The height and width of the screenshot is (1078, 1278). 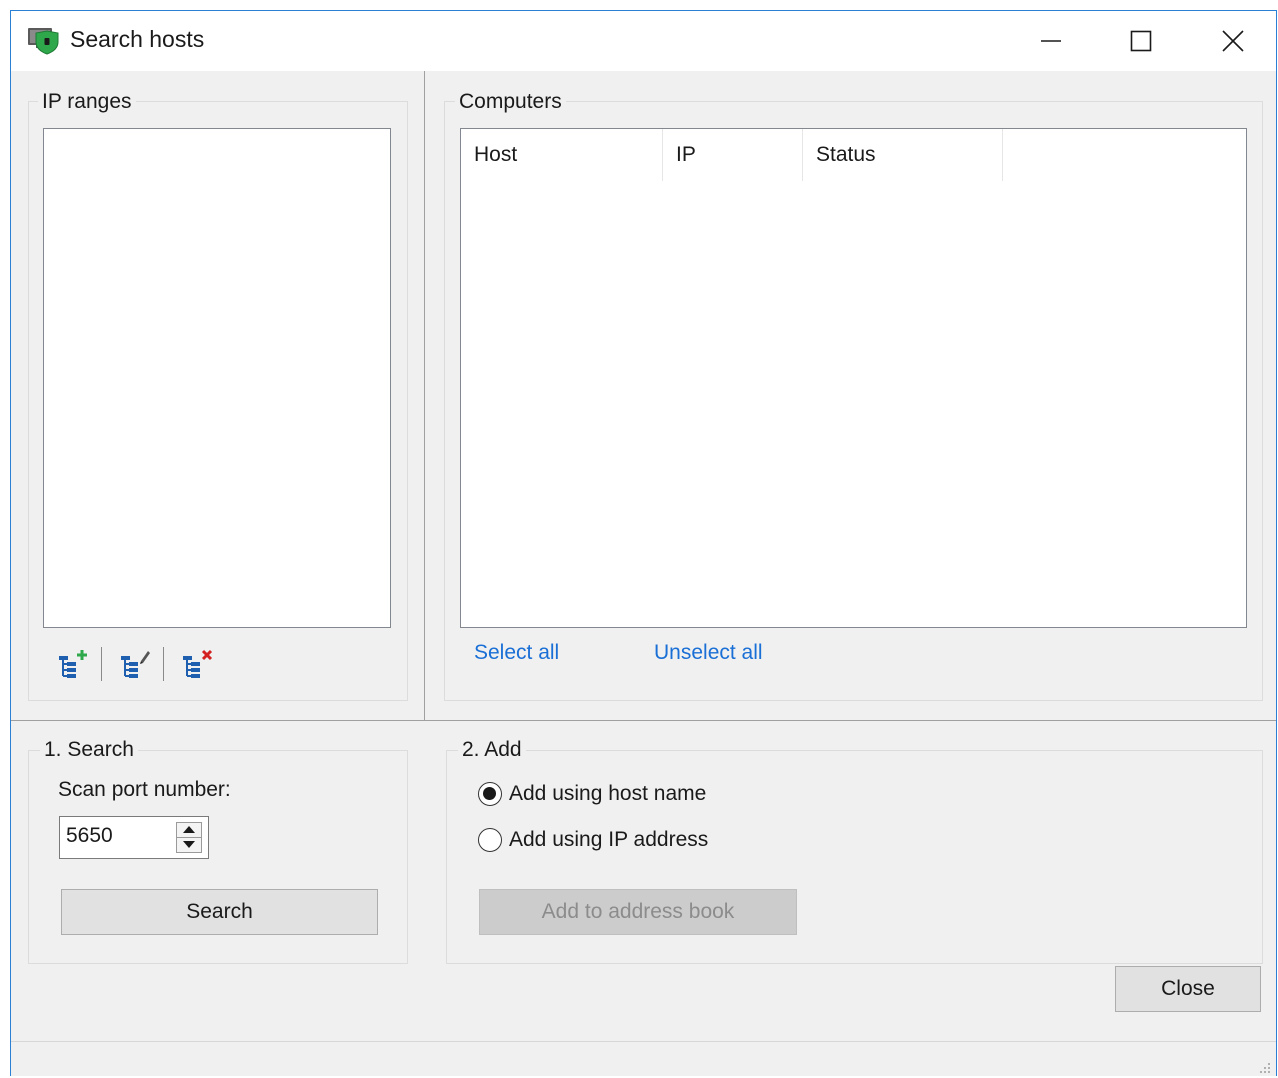 What do you see at coordinates (708, 653) in the screenshot?
I see `unselect-all-link: Unselect all` at bounding box center [708, 653].